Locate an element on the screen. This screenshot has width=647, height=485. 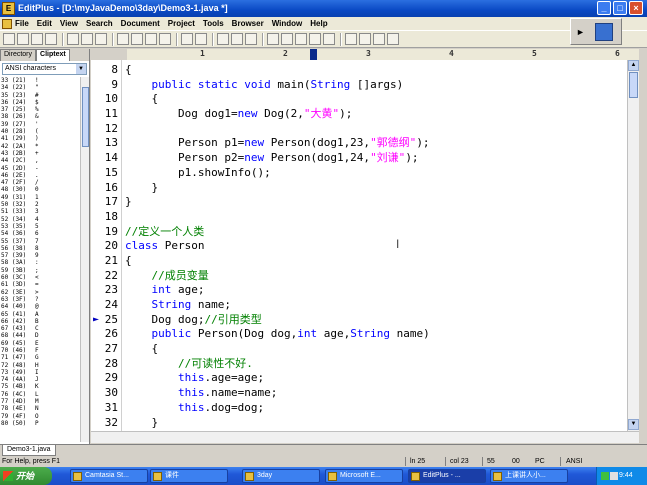
list-item: 49 (31) 1 is located at coordinates (40, 197).